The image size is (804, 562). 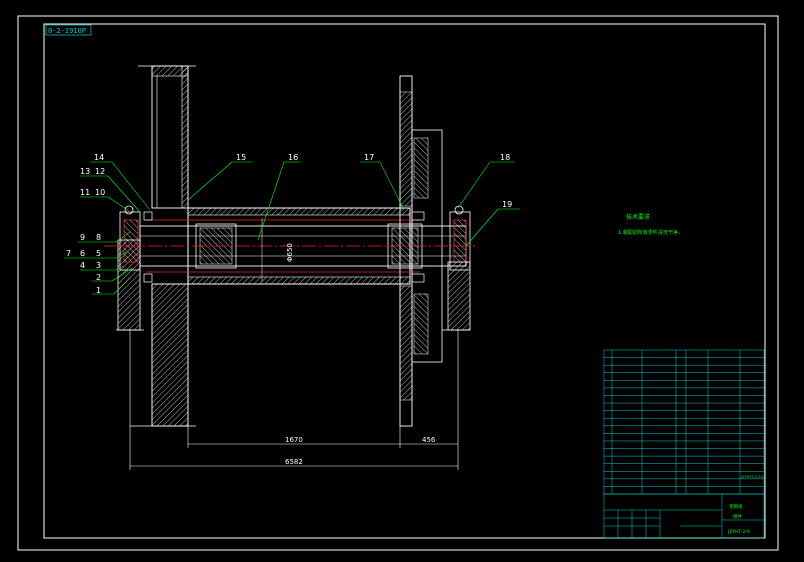 I want to click on dim-1670: 1670, so click(x=294, y=440).